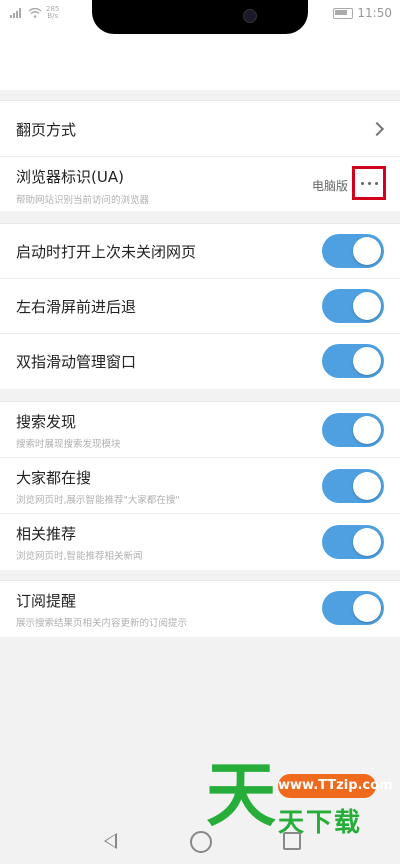 Image resolution: width=400 pixels, height=864 pixels. I want to click on setting-search-discover: 搜索发现 搜索时展现搜索发现模块, so click(200, 430).